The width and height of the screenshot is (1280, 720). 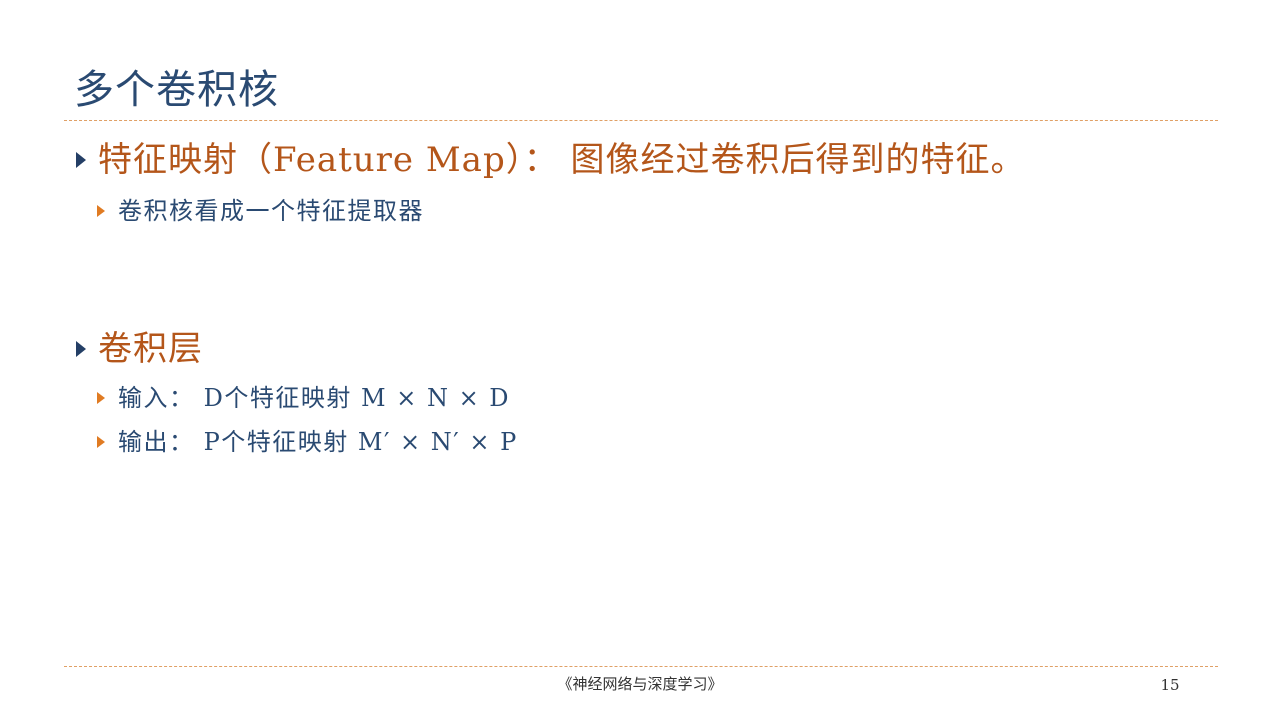 I want to click on bullet-conv-layer: 卷积层, so click(x=139, y=349).